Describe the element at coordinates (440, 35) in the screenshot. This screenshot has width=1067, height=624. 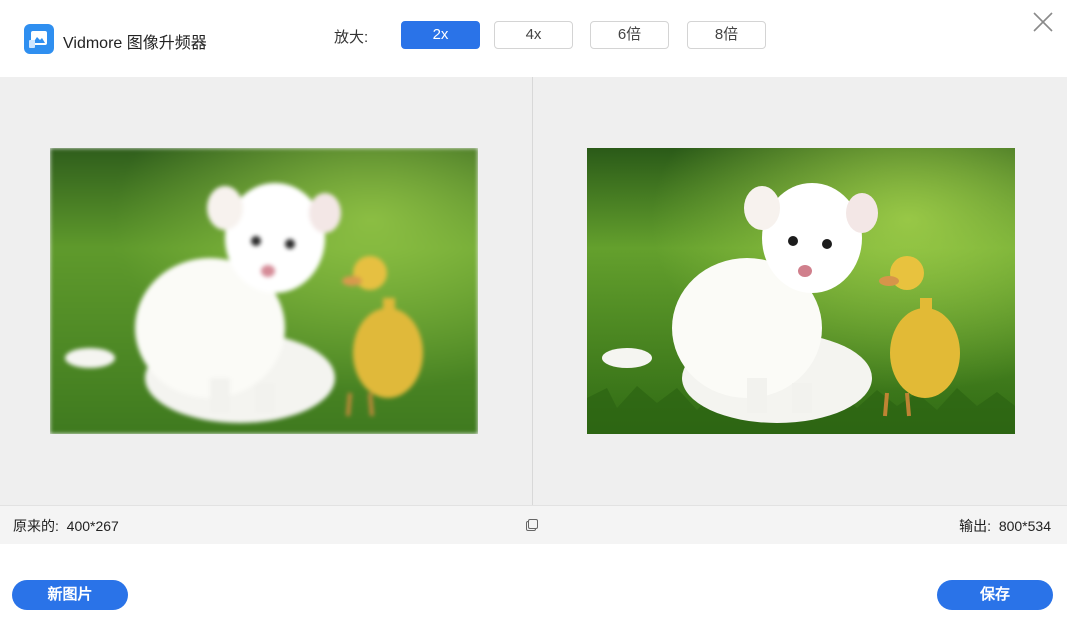
I see `zoom-2x-button: 2x` at that location.